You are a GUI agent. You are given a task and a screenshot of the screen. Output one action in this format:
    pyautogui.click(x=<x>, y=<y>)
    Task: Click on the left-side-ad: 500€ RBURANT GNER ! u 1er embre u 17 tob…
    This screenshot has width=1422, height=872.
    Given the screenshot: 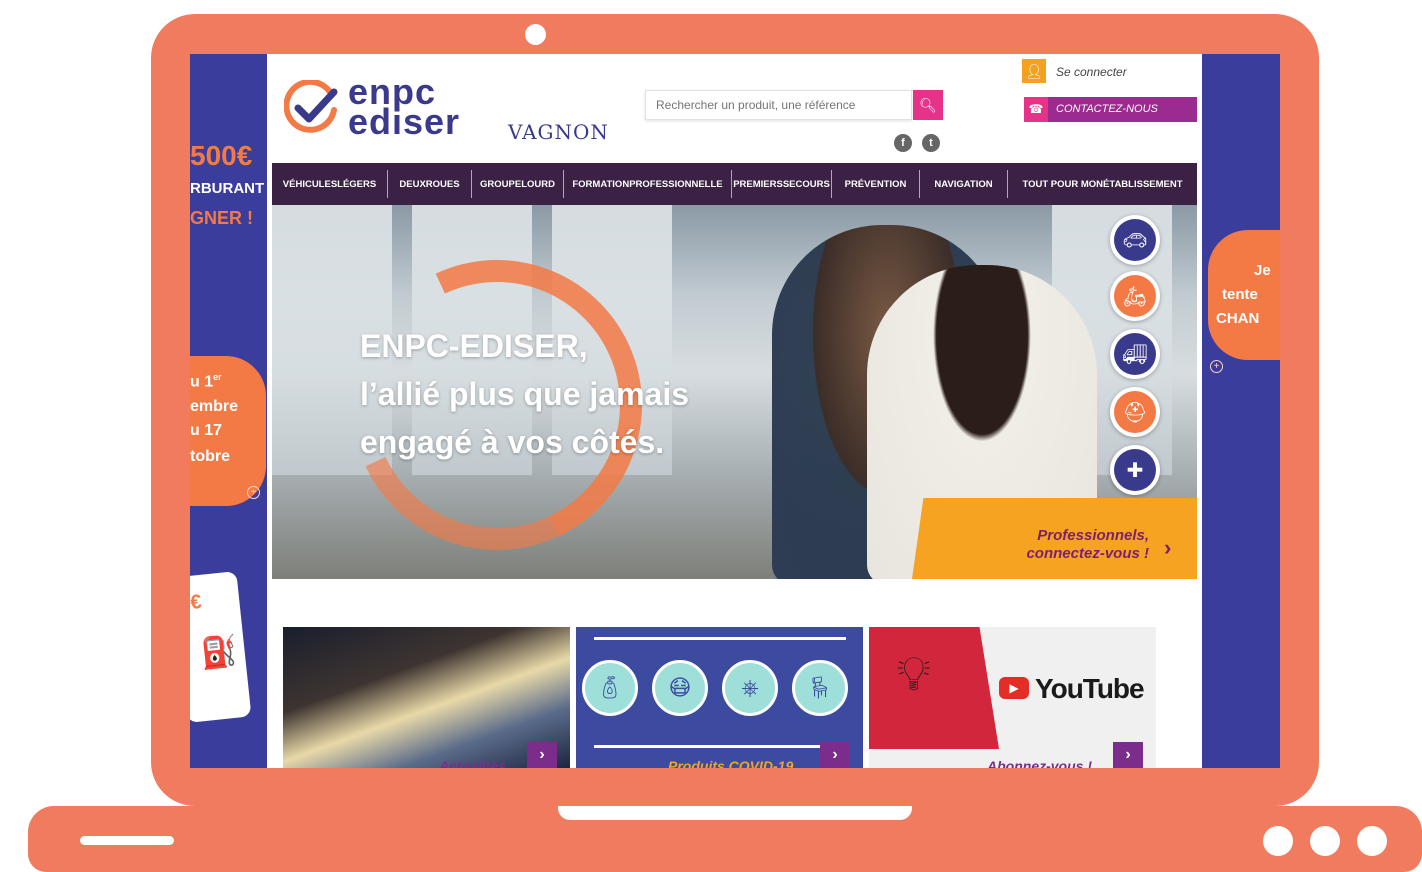 What is the action you would take?
    pyautogui.click(x=228, y=411)
    